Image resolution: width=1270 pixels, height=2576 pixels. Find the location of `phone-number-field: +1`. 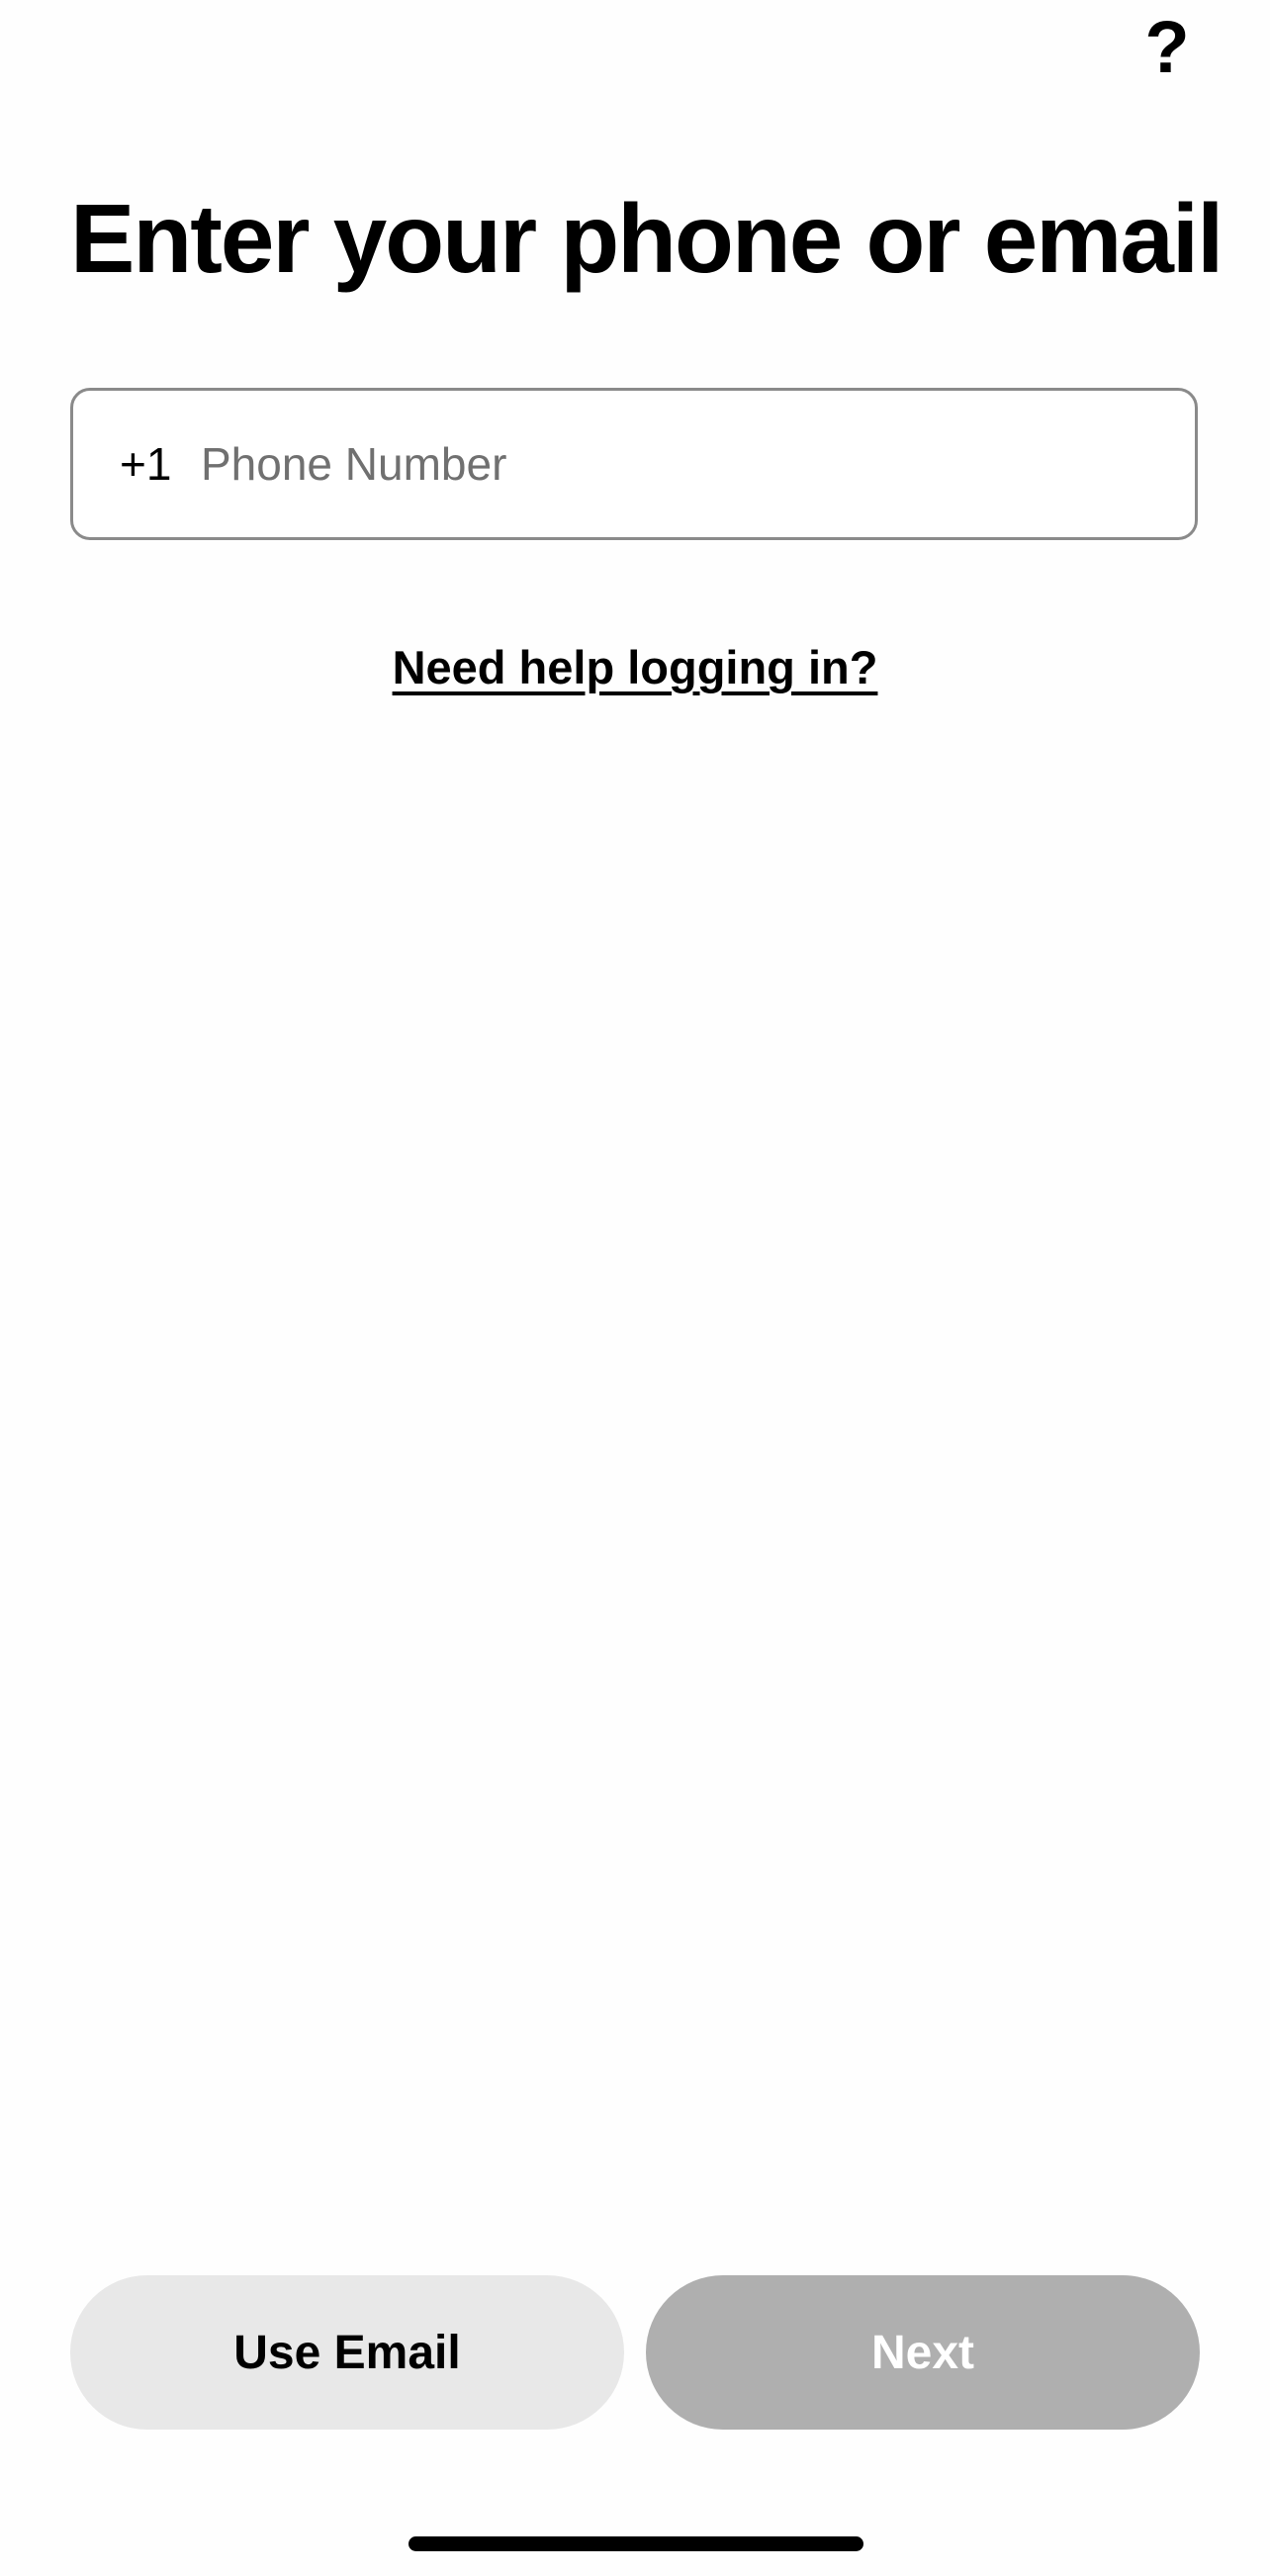

phone-number-field: +1 is located at coordinates (634, 464).